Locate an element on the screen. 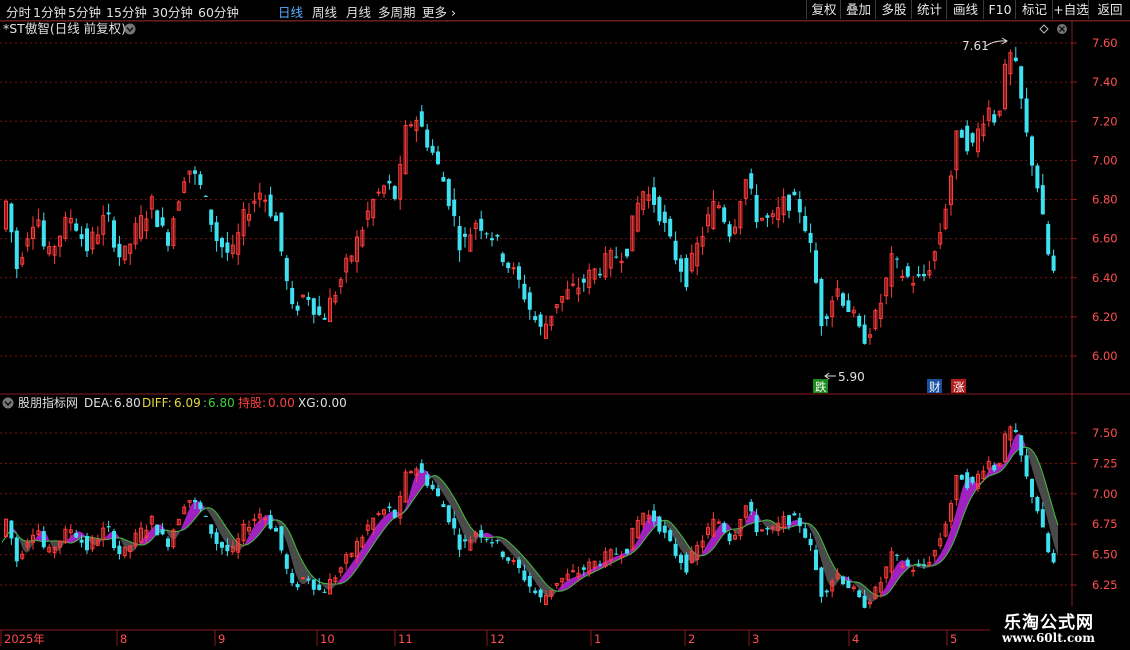 The image size is (1130, 650). time-label: 4 is located at coordinates (855, 639).